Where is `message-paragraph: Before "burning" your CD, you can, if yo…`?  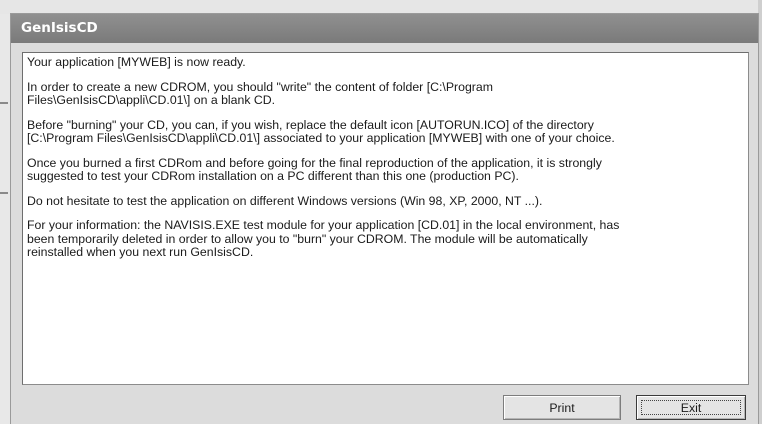 message-paragraph: Before "burning" your CD, you can, if yo… is located at coordinates (321, 131).